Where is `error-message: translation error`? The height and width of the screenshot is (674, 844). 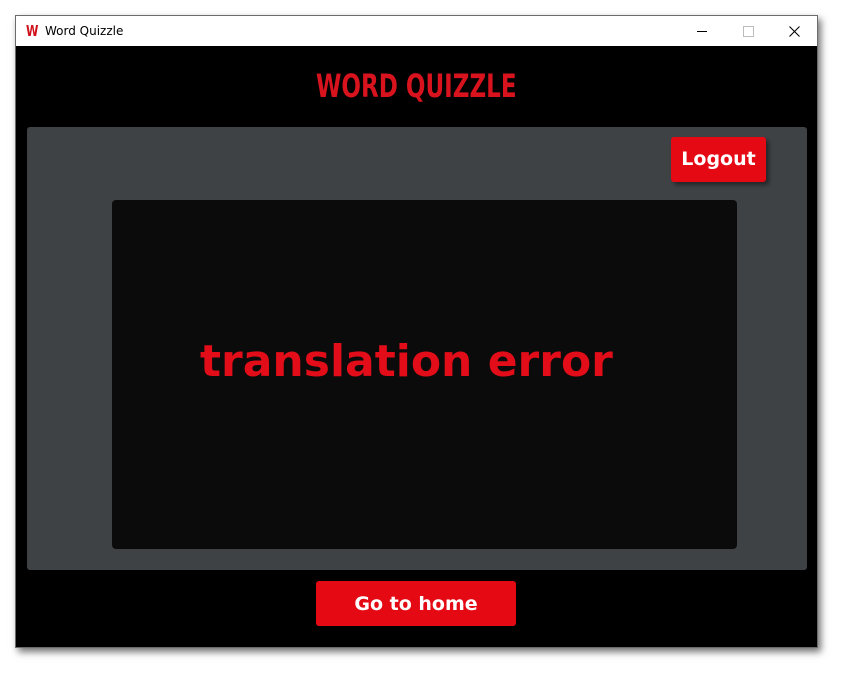
error-message: translation error is located at coordinates (406, 361).